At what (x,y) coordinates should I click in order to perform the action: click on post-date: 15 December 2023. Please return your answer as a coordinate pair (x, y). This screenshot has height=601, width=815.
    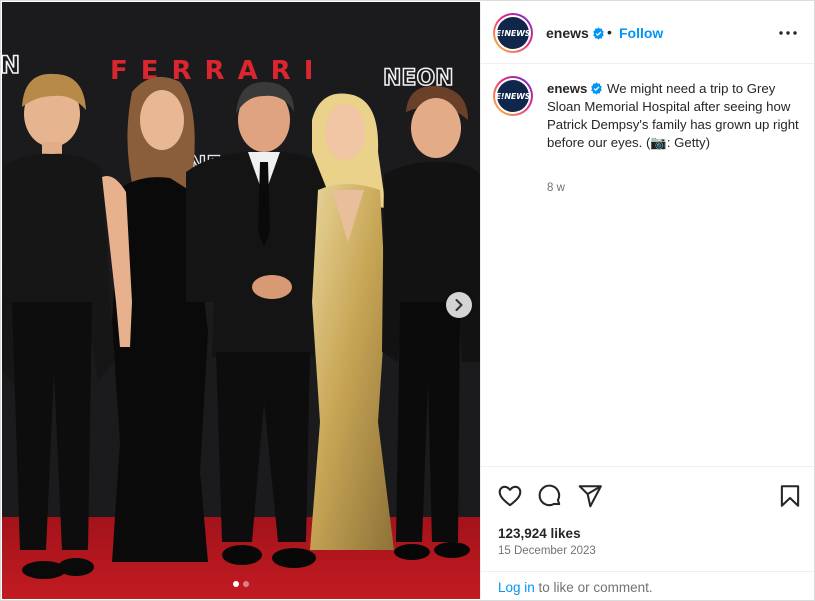
    Looking at the image, I should click on (547, 551).